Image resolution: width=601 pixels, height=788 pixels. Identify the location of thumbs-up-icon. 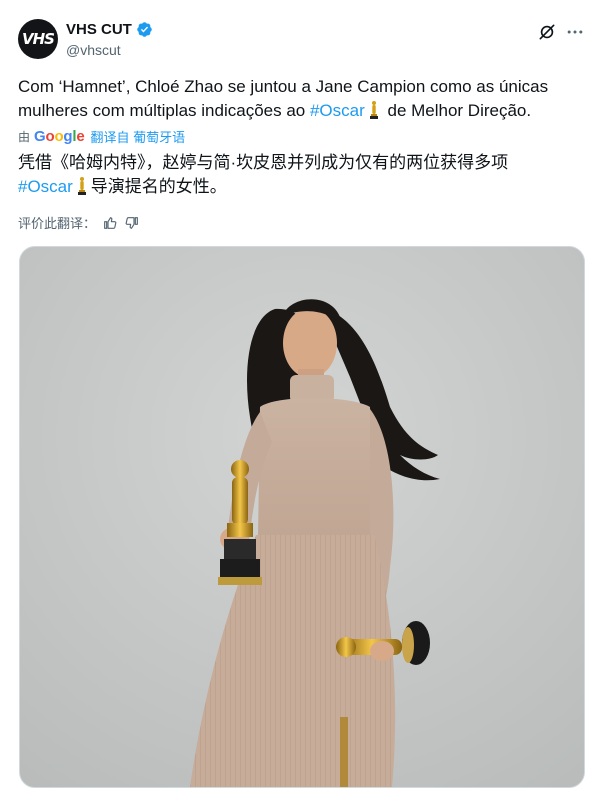
(110, 223).